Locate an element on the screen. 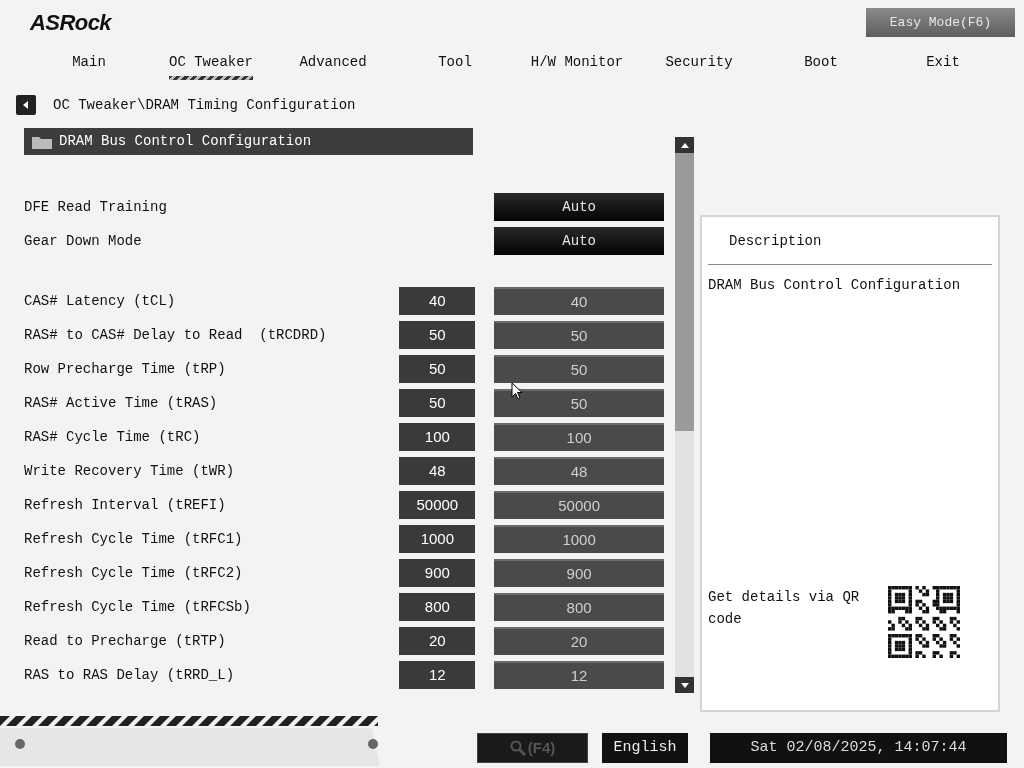 Image resolution: width=1024 pixels, height=768 pixels. setting-label: DFE Read Training is located at coordinates (96, 207).